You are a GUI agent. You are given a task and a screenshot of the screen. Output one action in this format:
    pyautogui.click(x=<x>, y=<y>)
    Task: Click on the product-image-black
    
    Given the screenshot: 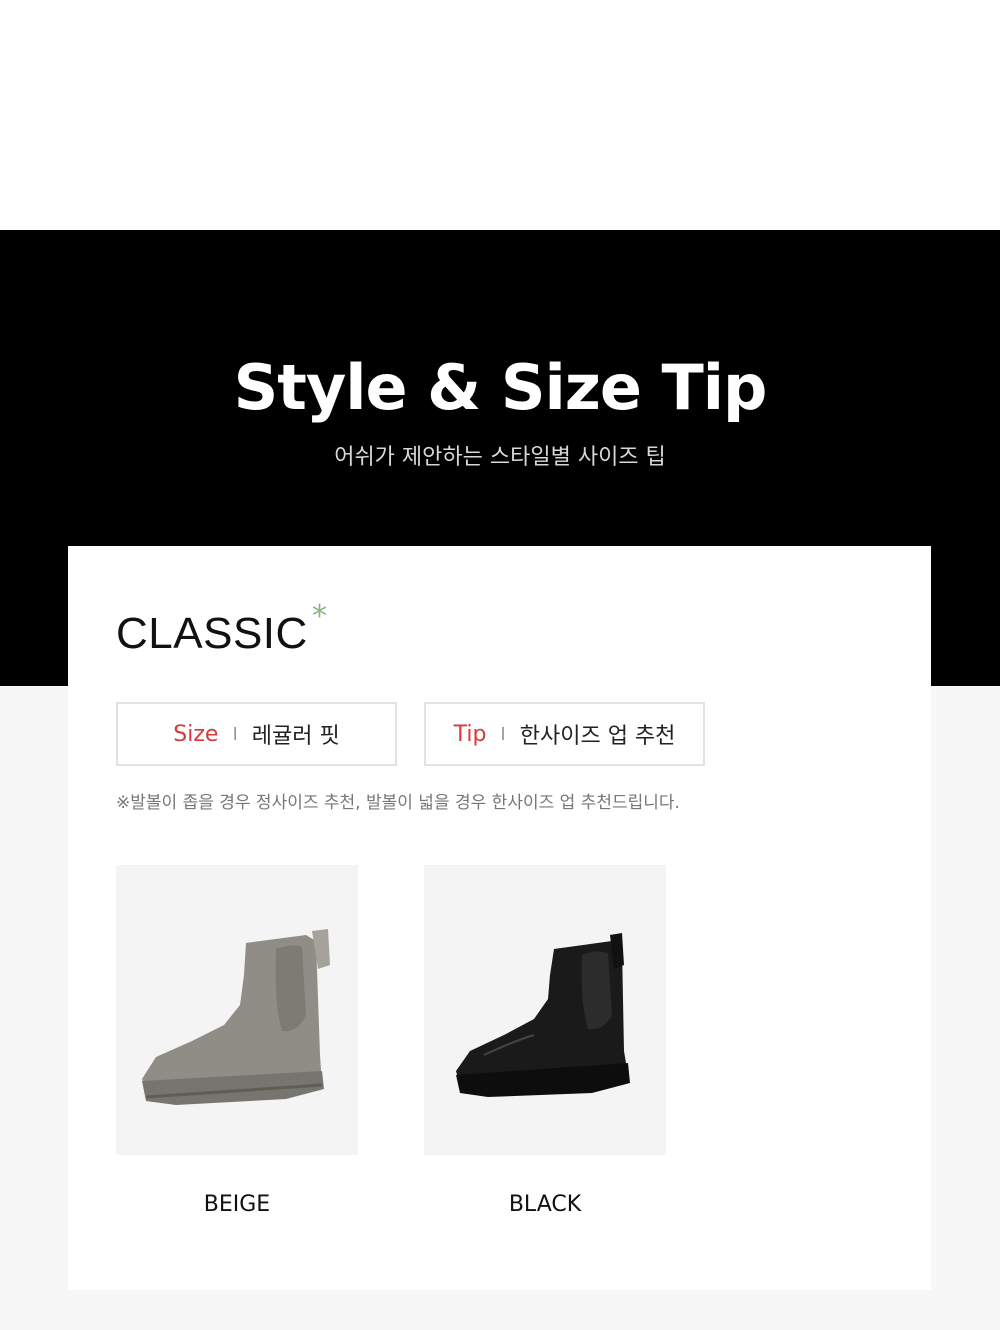 What is the action you would take?
    pyautogui.click(x=545, y=1010)
    